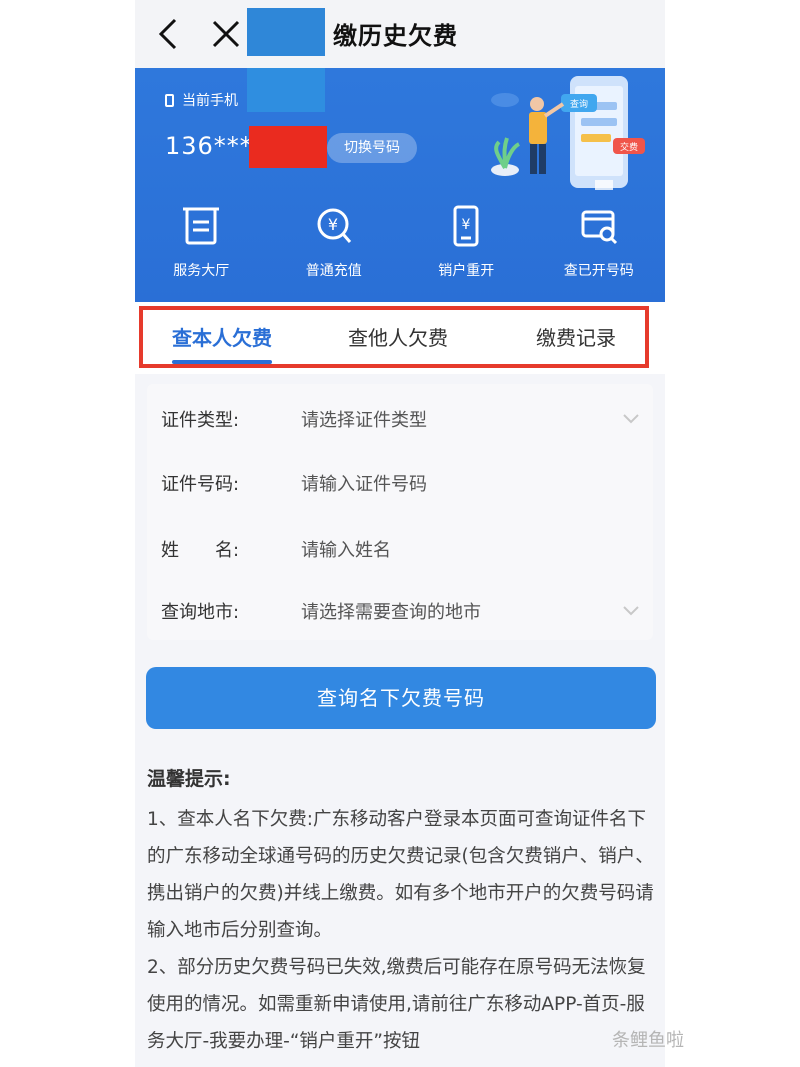  I want to click on highlight-box, so click(394, 337).